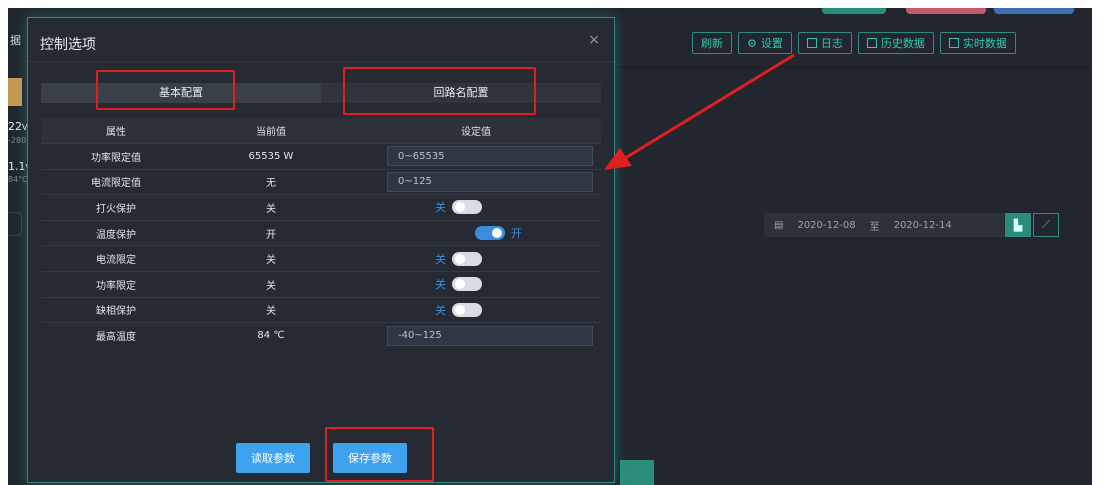  I want to click on peek-value: 22V, so click(17, 126).